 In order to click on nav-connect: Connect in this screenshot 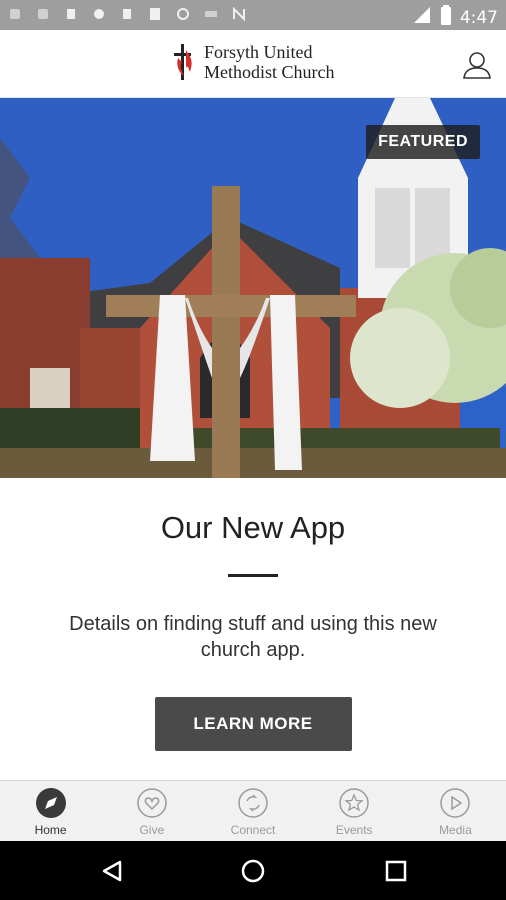, I will do `click(252, 811)`.